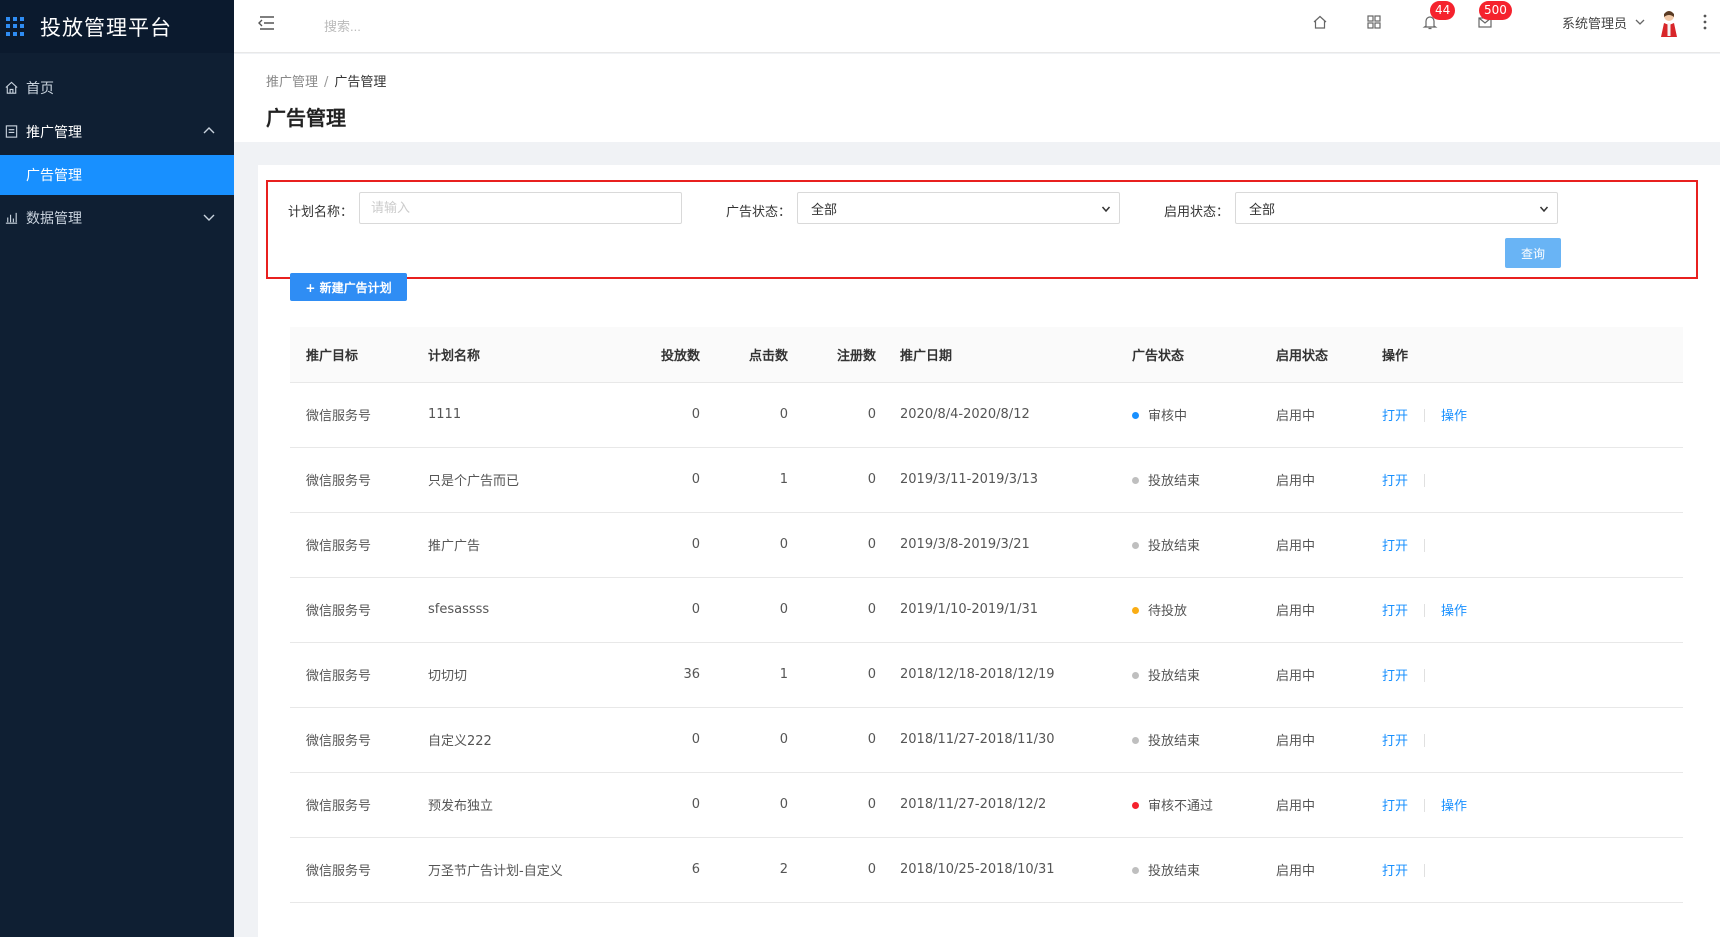 The height and width of the screenshot is (937, 1720). I want to click on cell-actions: 打开 操作, so click(1524, 610).